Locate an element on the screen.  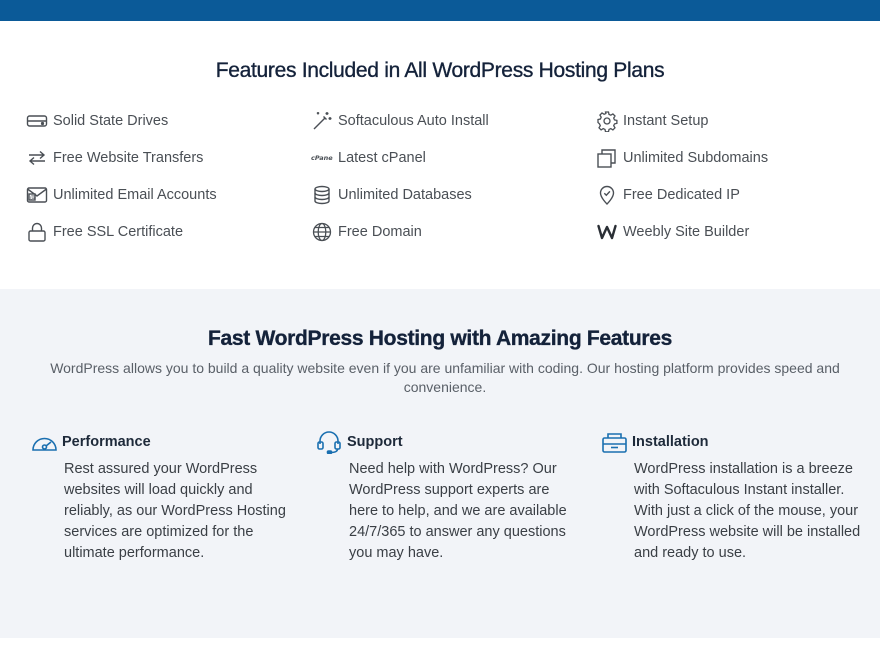
stacked-windows-icon is located at coordinates (607, 158).